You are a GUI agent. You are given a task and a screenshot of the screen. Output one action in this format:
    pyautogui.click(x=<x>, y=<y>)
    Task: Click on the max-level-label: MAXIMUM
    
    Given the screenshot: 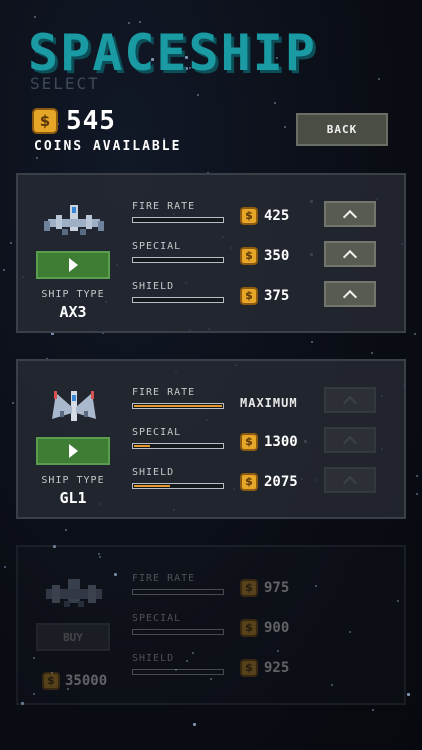 What is the action you would take?
    pyautogui.click(x=269, y=403)
    